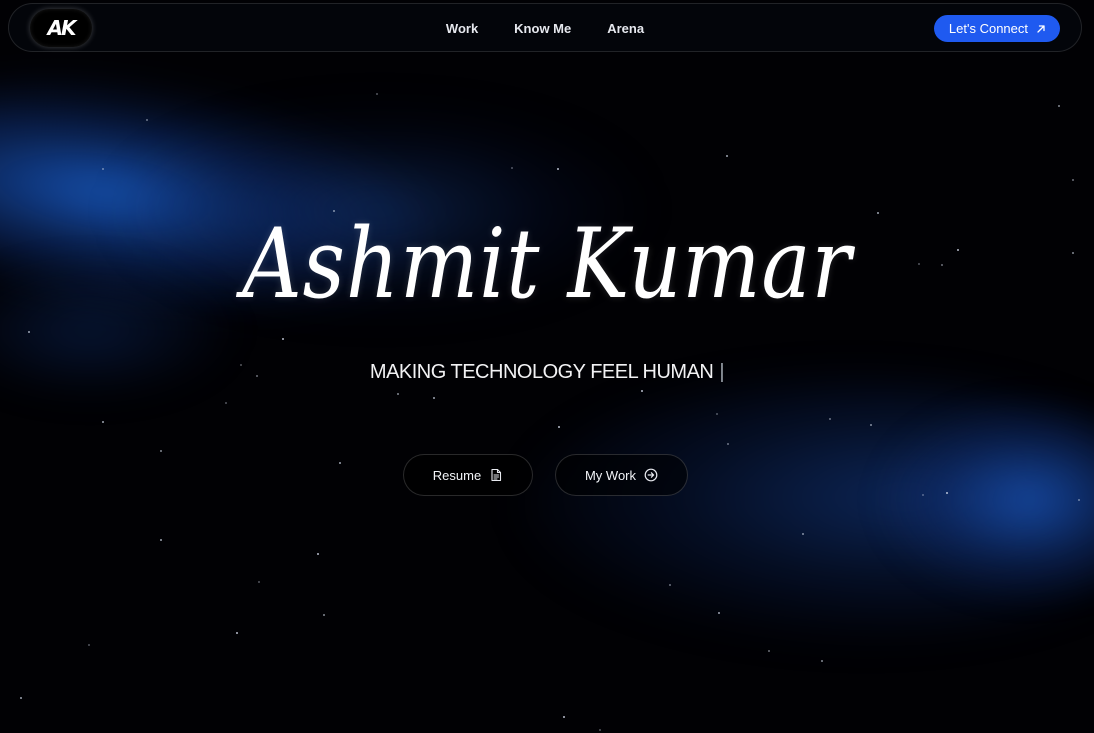 Image resolution: width=1094 pixels, height=733 pixels. What do you see at coordinates (547, 264) in the screenshot?
I see `hero-name: Ashmit Kumar` at bounding box center [547, 264].